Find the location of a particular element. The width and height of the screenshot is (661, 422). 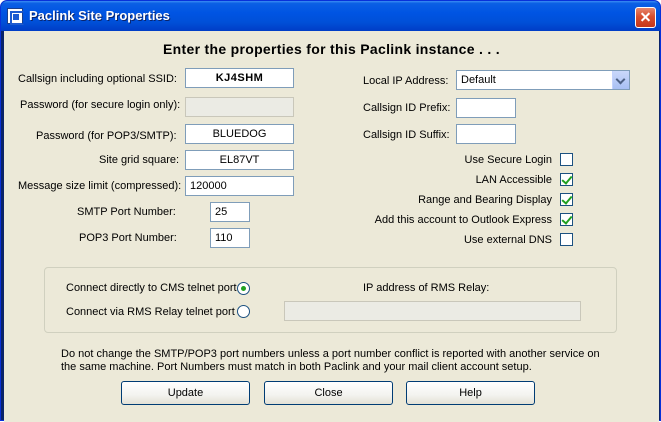

lan-accessible-checkbox is located at coordinates (566, 179).